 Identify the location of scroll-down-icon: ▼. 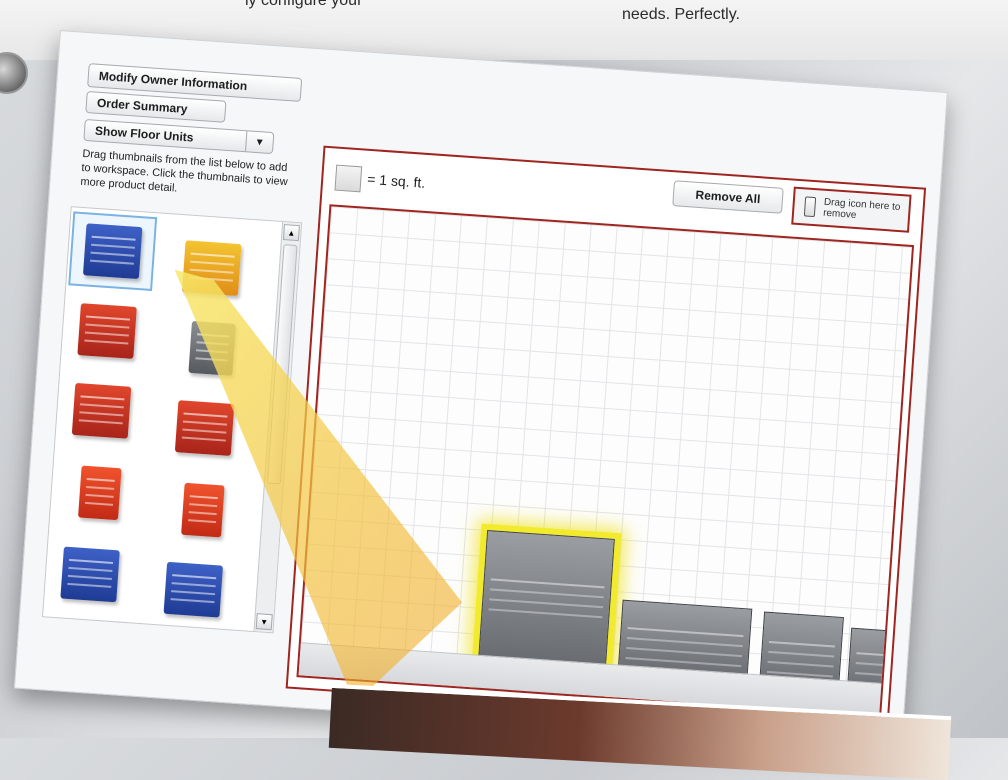
(264, 622).